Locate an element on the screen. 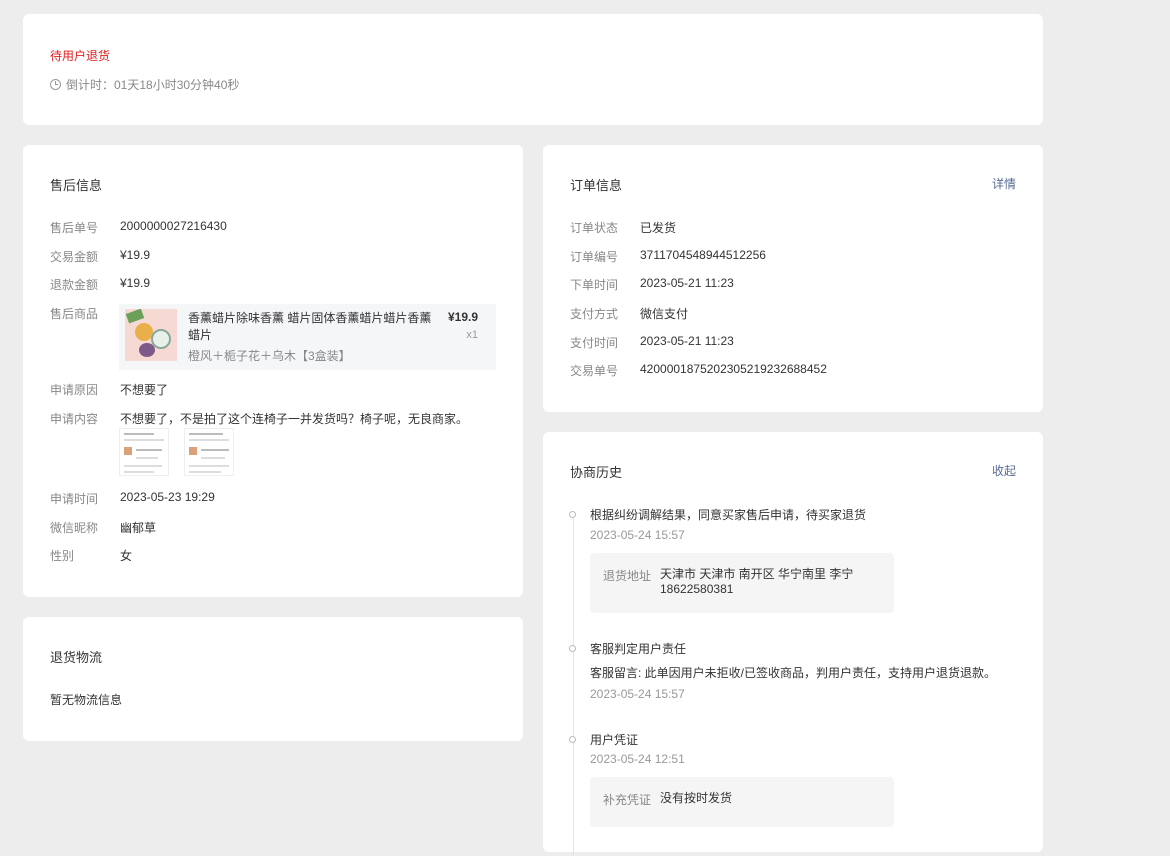 The image size is (1170, 856). info-label: 申请时间 is located at coordinates (74, 499).